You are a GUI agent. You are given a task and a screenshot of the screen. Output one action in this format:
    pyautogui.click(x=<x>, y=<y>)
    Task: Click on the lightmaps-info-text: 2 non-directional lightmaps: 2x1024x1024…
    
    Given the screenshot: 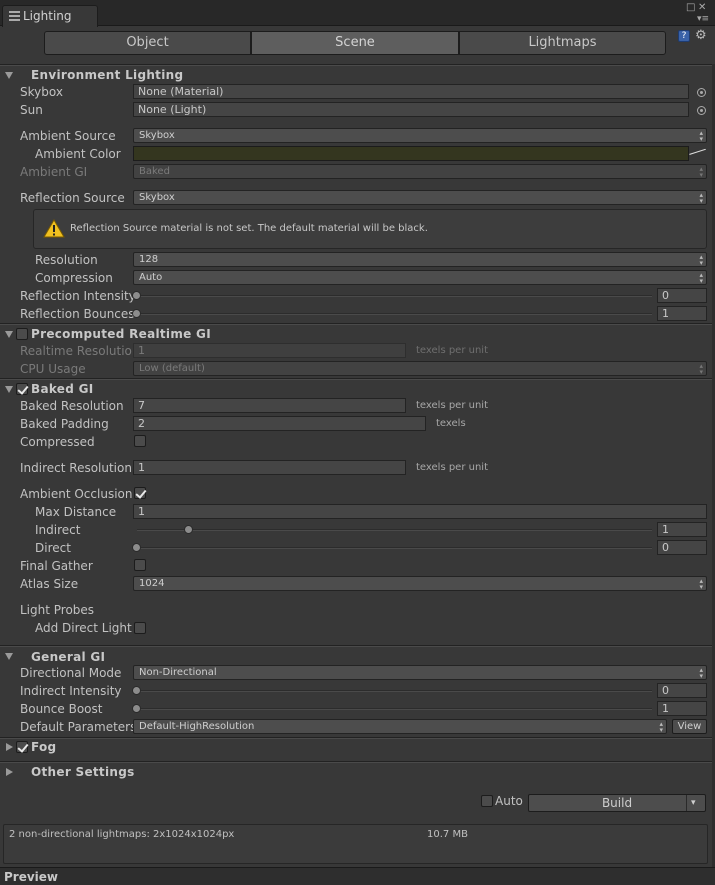 What is the action you would take?
    pyautogui.click(x=122, y=834)
    